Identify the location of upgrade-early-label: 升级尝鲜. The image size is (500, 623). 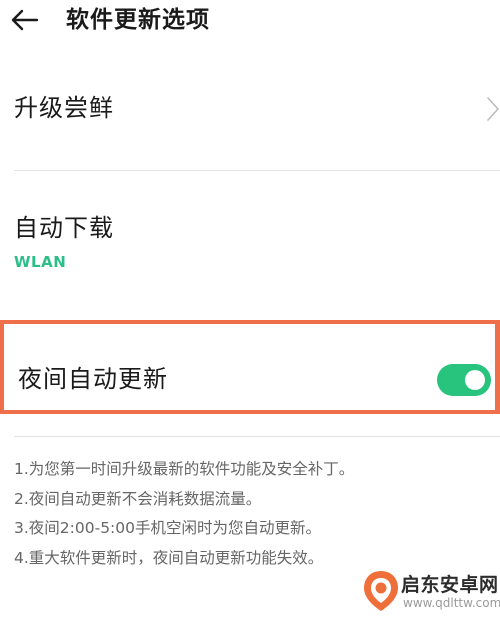
(64, 108).